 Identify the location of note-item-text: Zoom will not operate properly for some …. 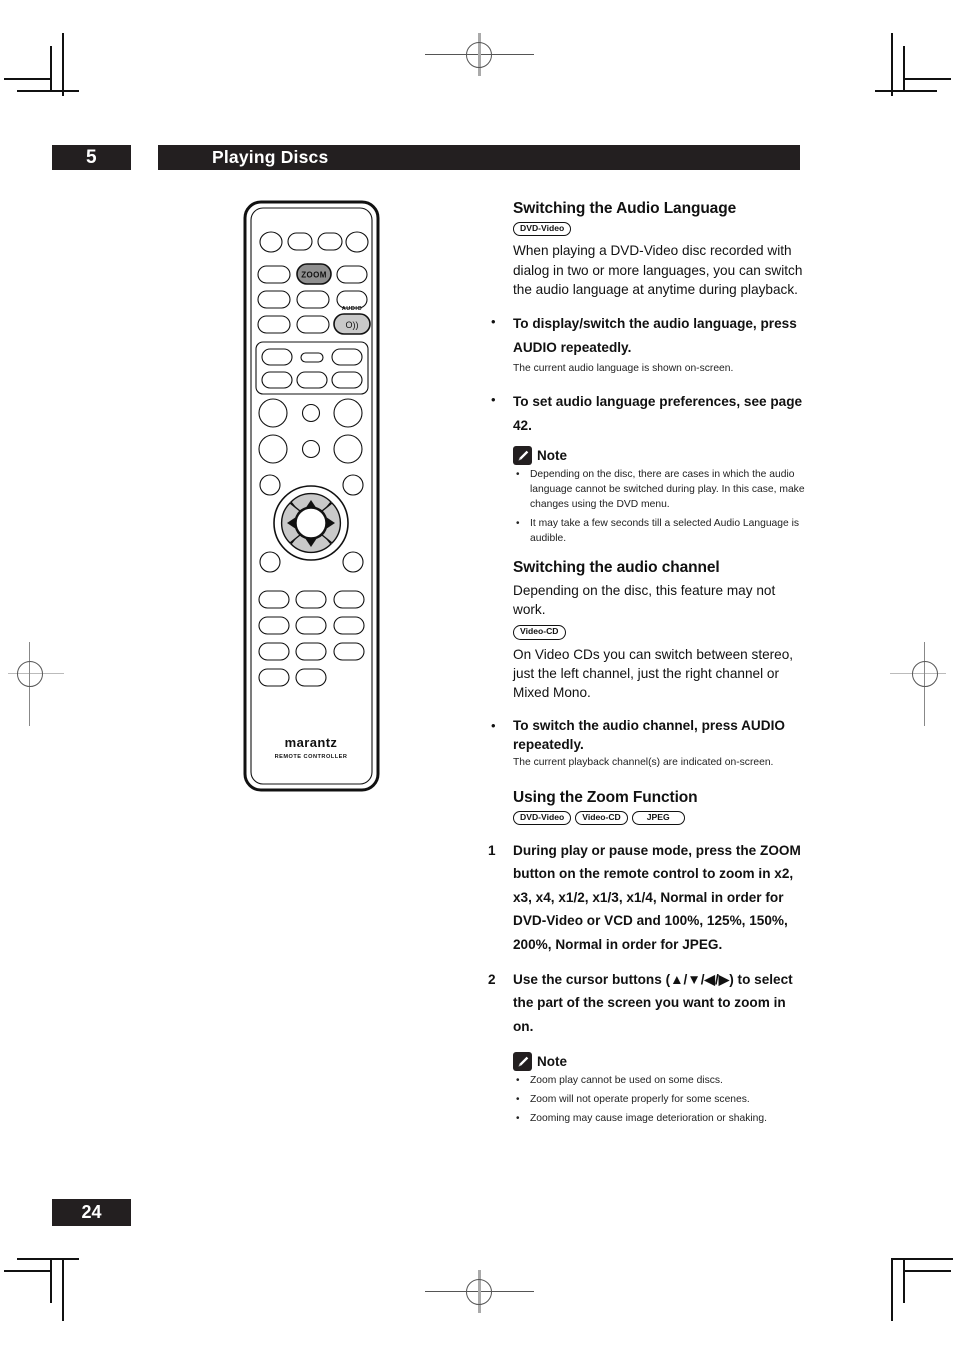
(640, 1099).